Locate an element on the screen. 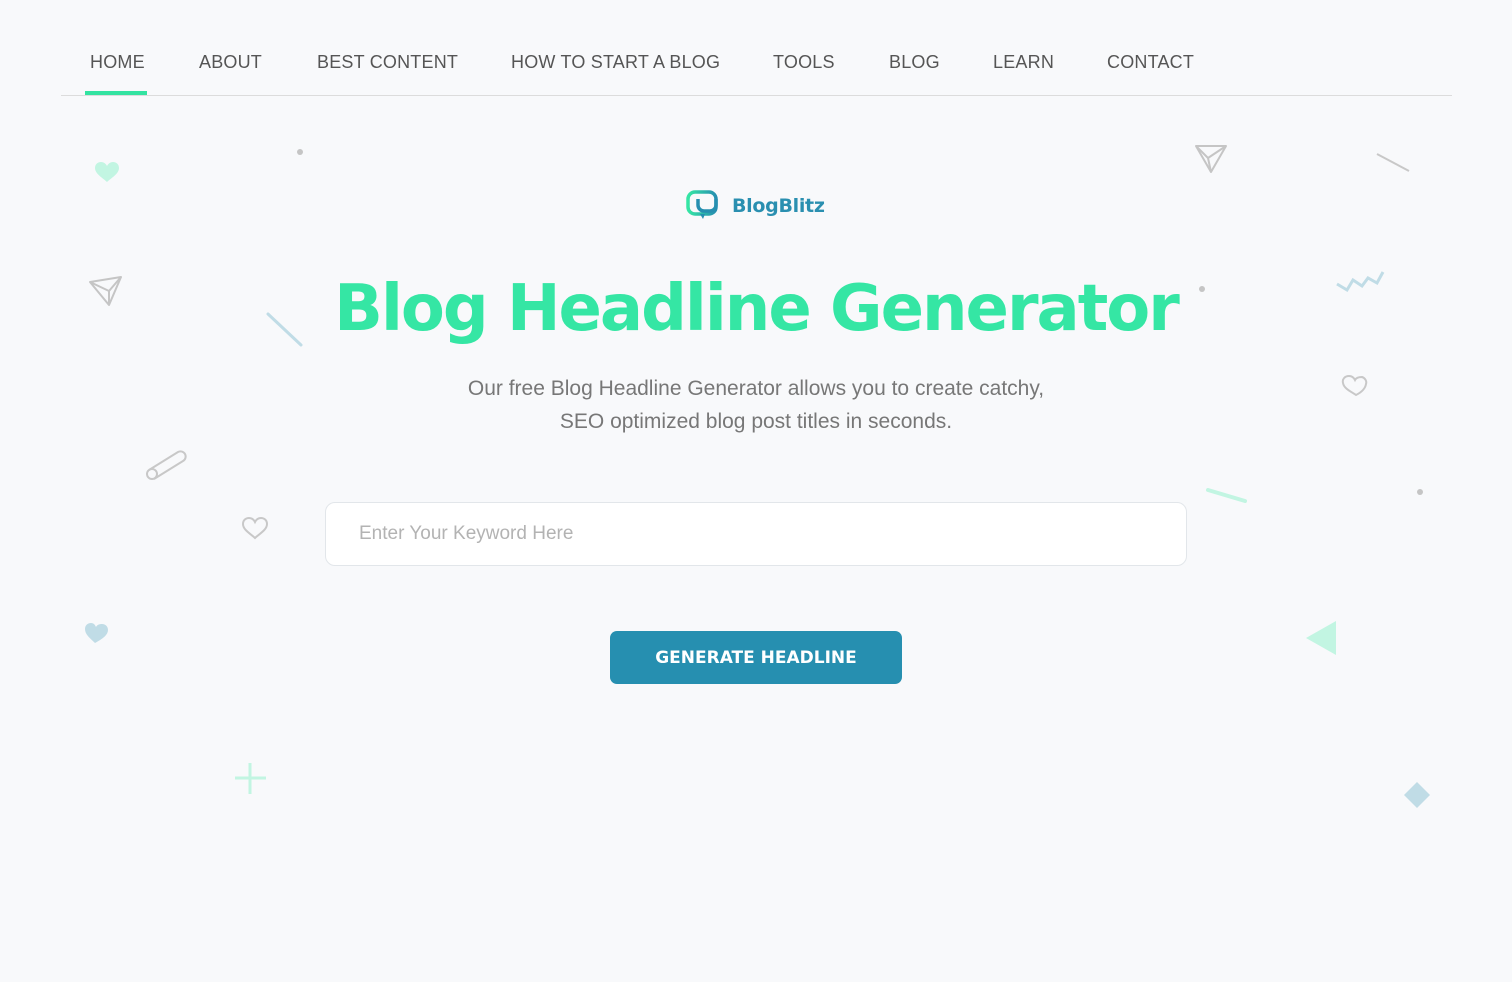  diamond-icon is located at coordinates (1417, 795).